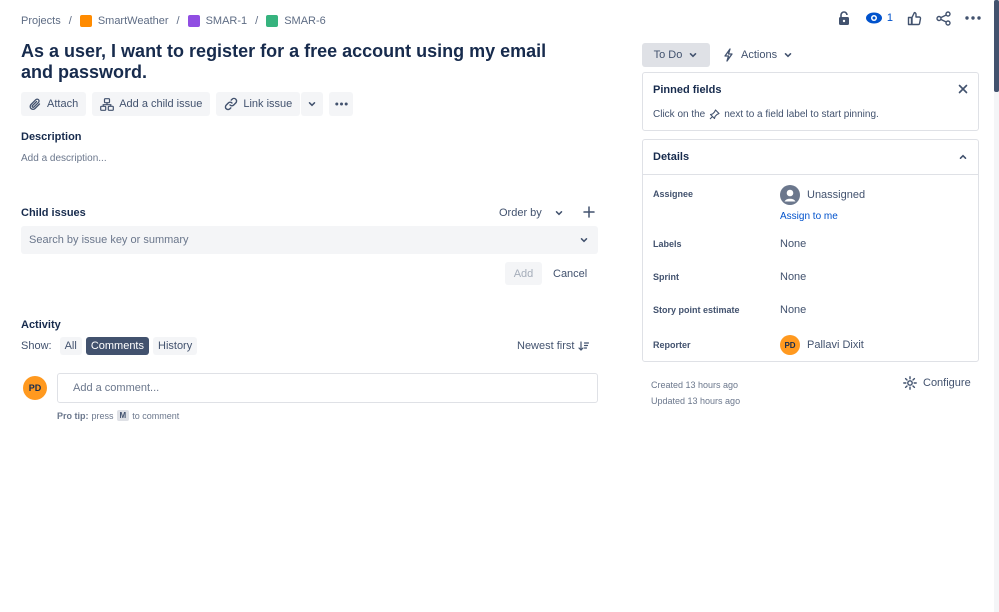 The image size is (999, 612). I want to click on lightning-icon, so click(728, 55).